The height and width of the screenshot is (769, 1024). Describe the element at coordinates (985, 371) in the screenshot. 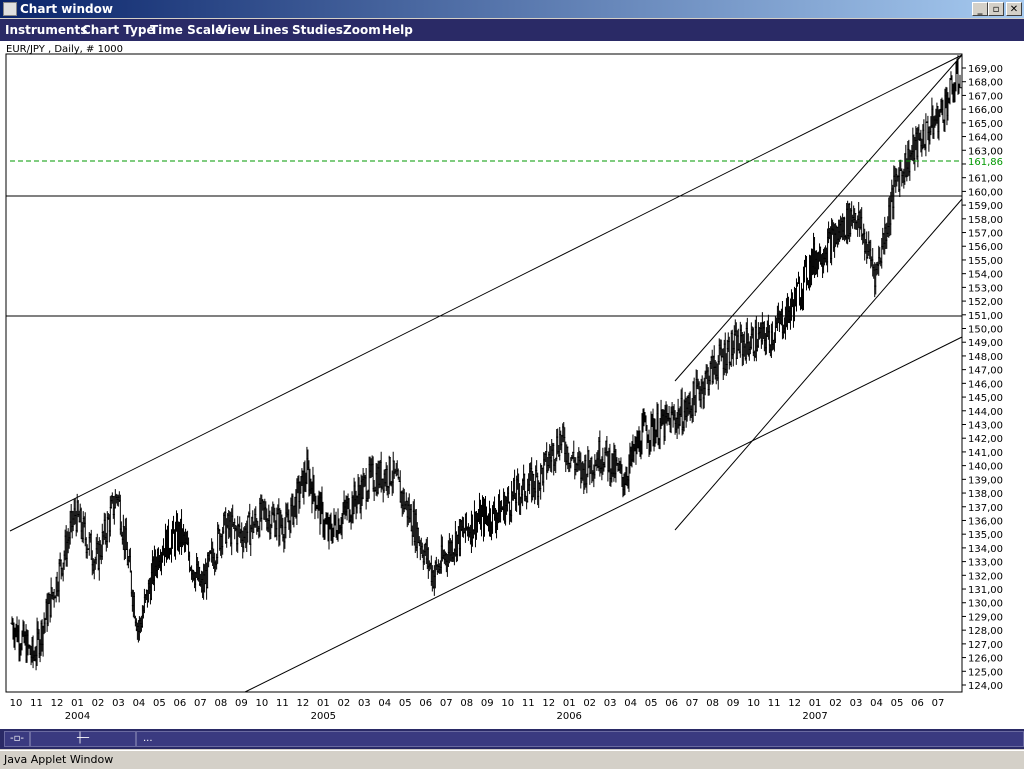

I see `price-tick-label: 147,00` at that location.